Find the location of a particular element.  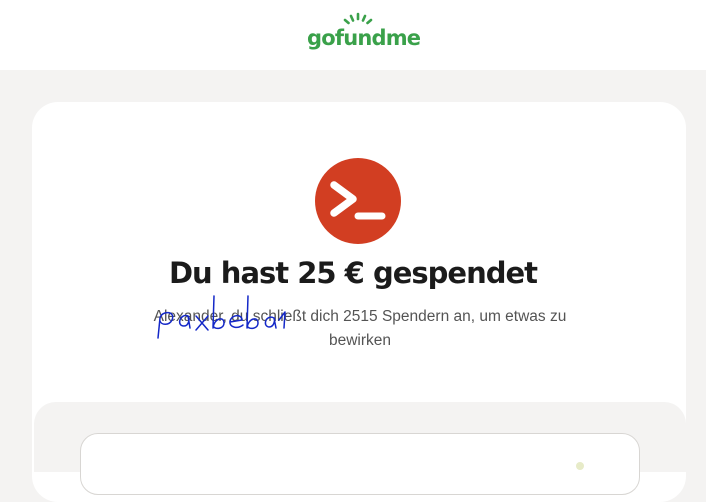

gofundme-logo: gofundme is located at coordinates (360, 32).